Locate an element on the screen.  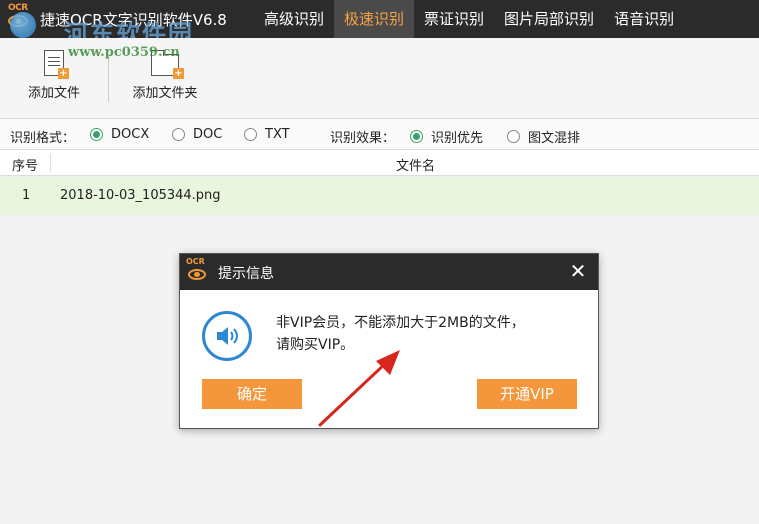
radio-doc-label: DOC is located at coordinates (208, 134).